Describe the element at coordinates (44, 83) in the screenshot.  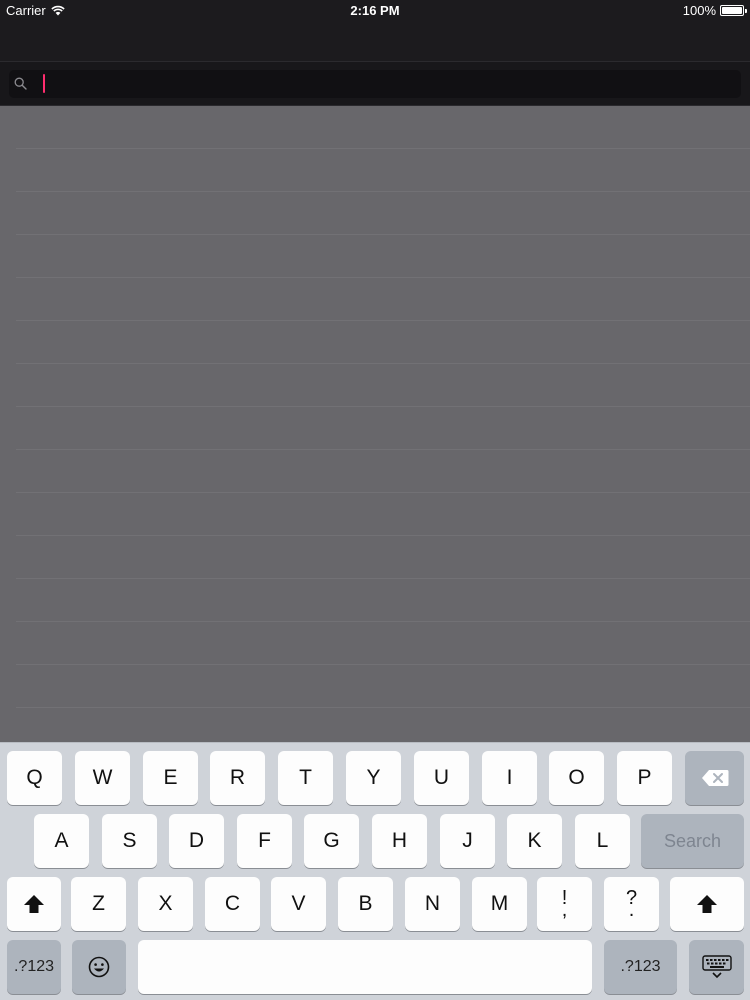
I see `text-cursor` at that location.